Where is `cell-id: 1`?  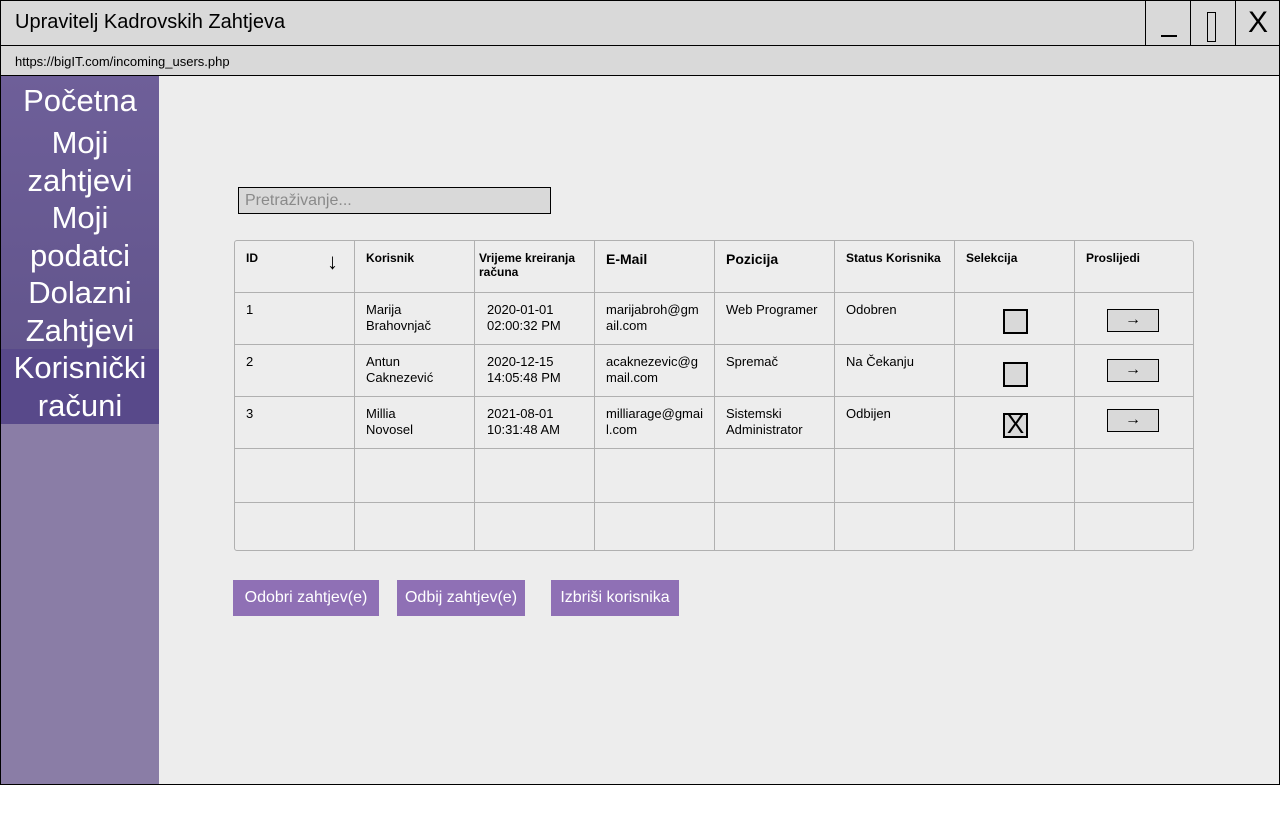 cell-id: 1 is located at coordinates (250, 309).